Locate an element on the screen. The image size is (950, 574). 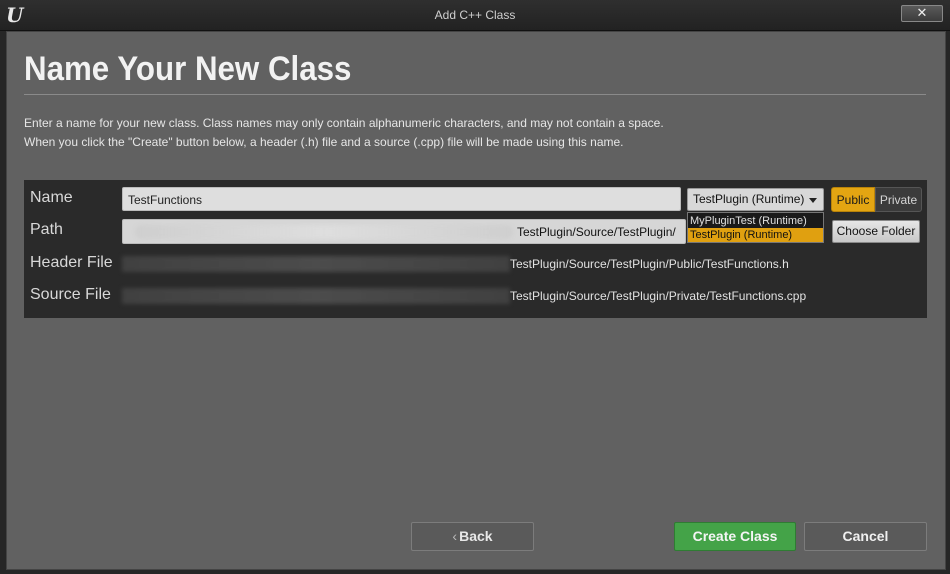
redacted-source-blur is located at coordinates (316, 296).